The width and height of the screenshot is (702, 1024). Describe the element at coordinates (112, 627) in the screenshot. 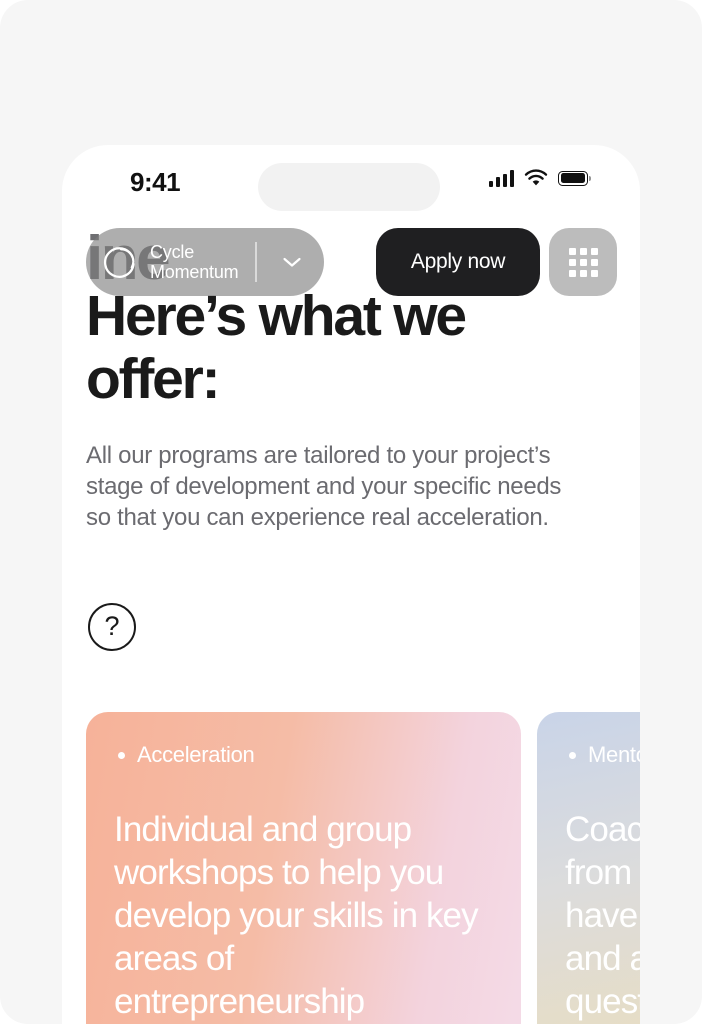

I see `help-icon-button: ?` at that location.